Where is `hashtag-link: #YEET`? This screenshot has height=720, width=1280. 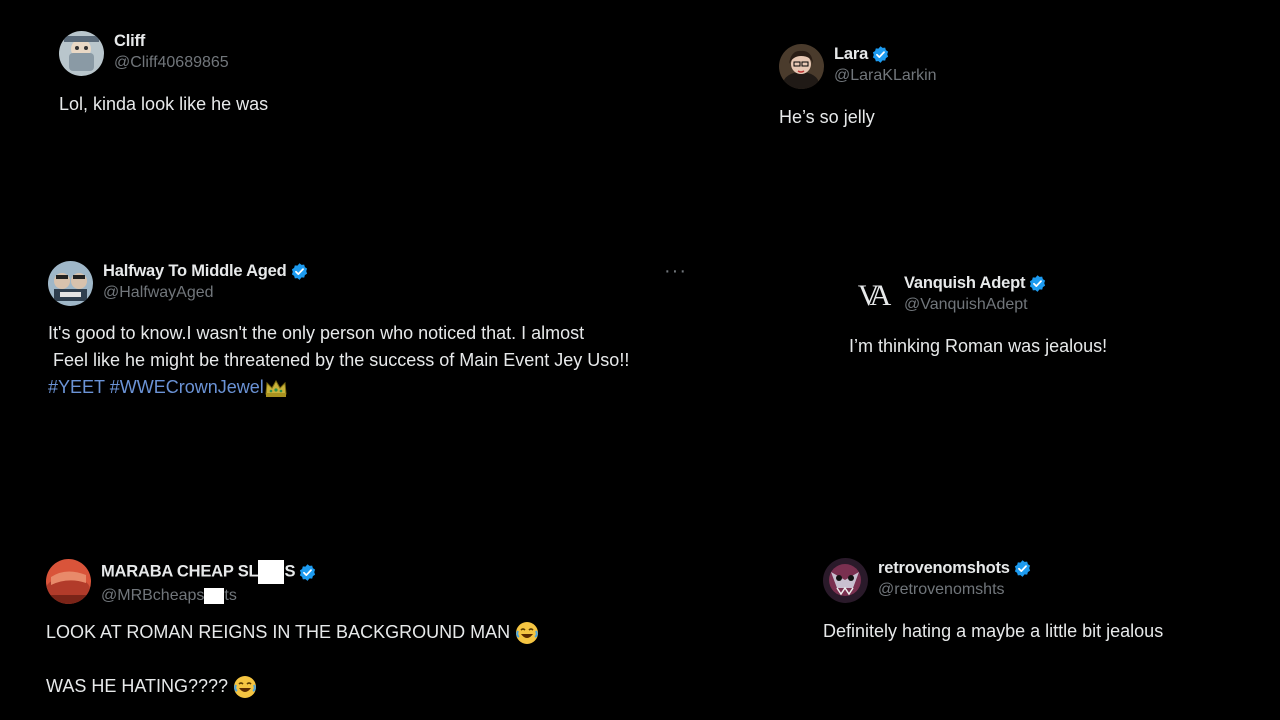 hashtag-link: #YEET is located at coordinates (76, 387).